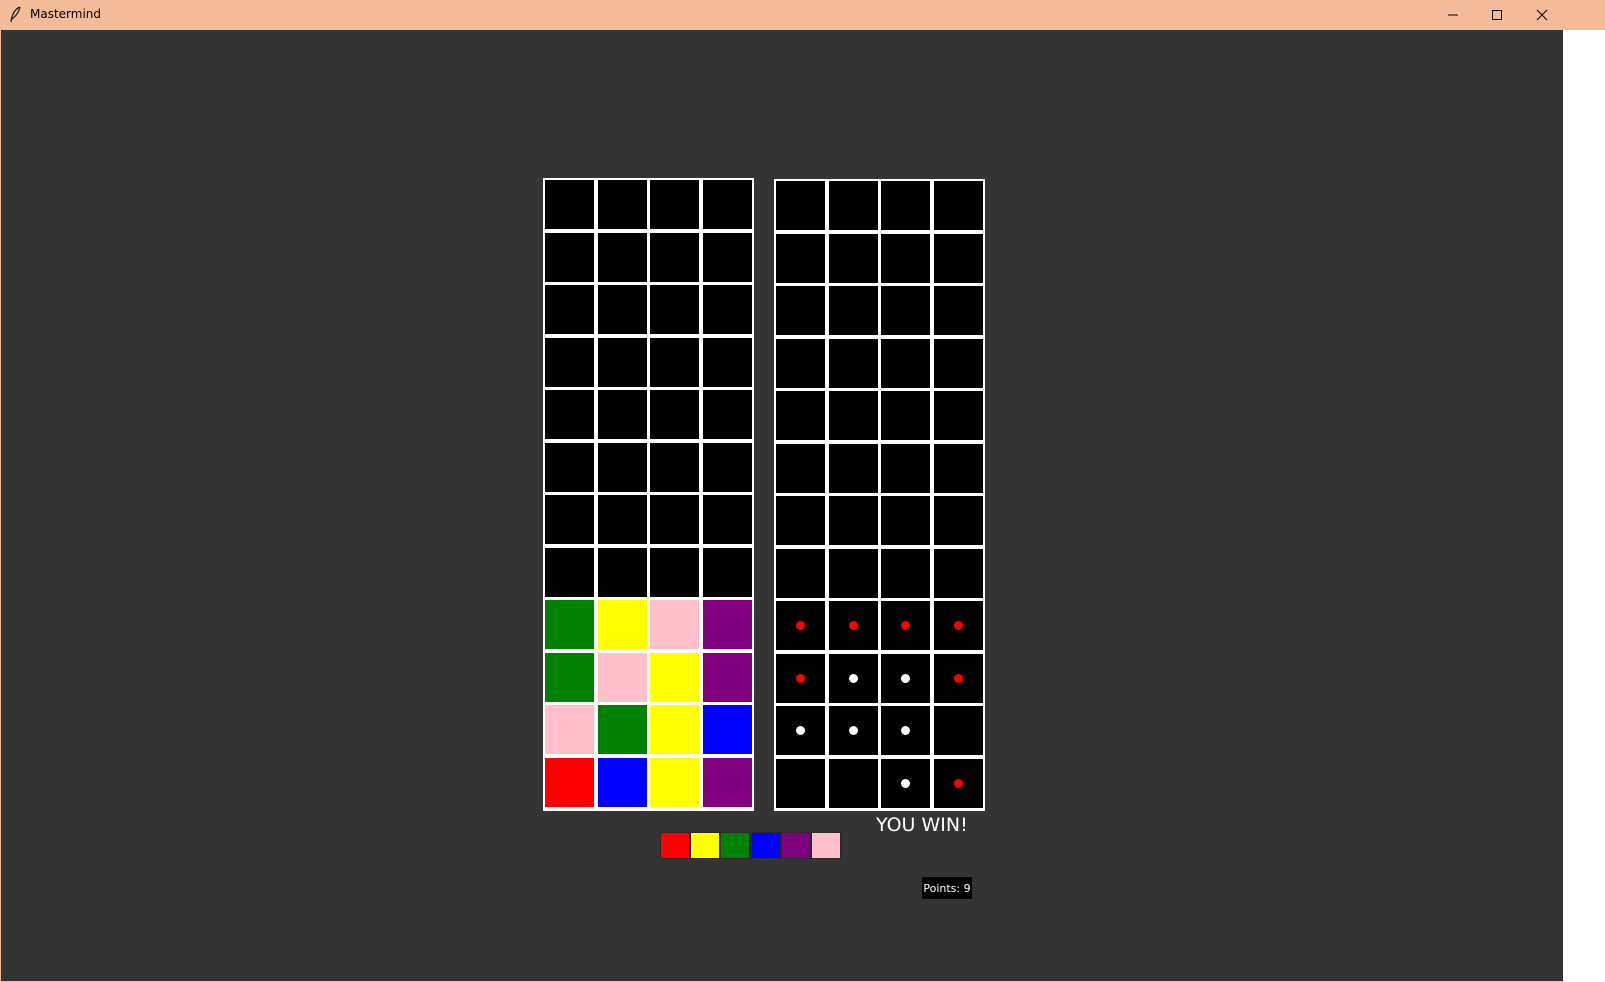  What do you see at coordinates (947, 888) in the screenshot?
I see `points-display: Points: 9` at bounding box center [947, 888].